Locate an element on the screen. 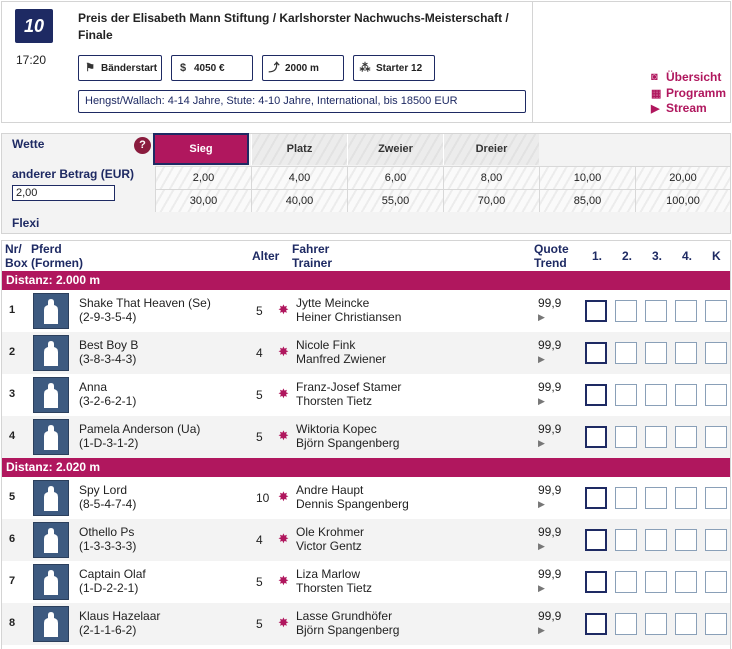 The height and width of the screenshot is (649, 732). amount-option: 55,00 is located at coordinates (395, 200).